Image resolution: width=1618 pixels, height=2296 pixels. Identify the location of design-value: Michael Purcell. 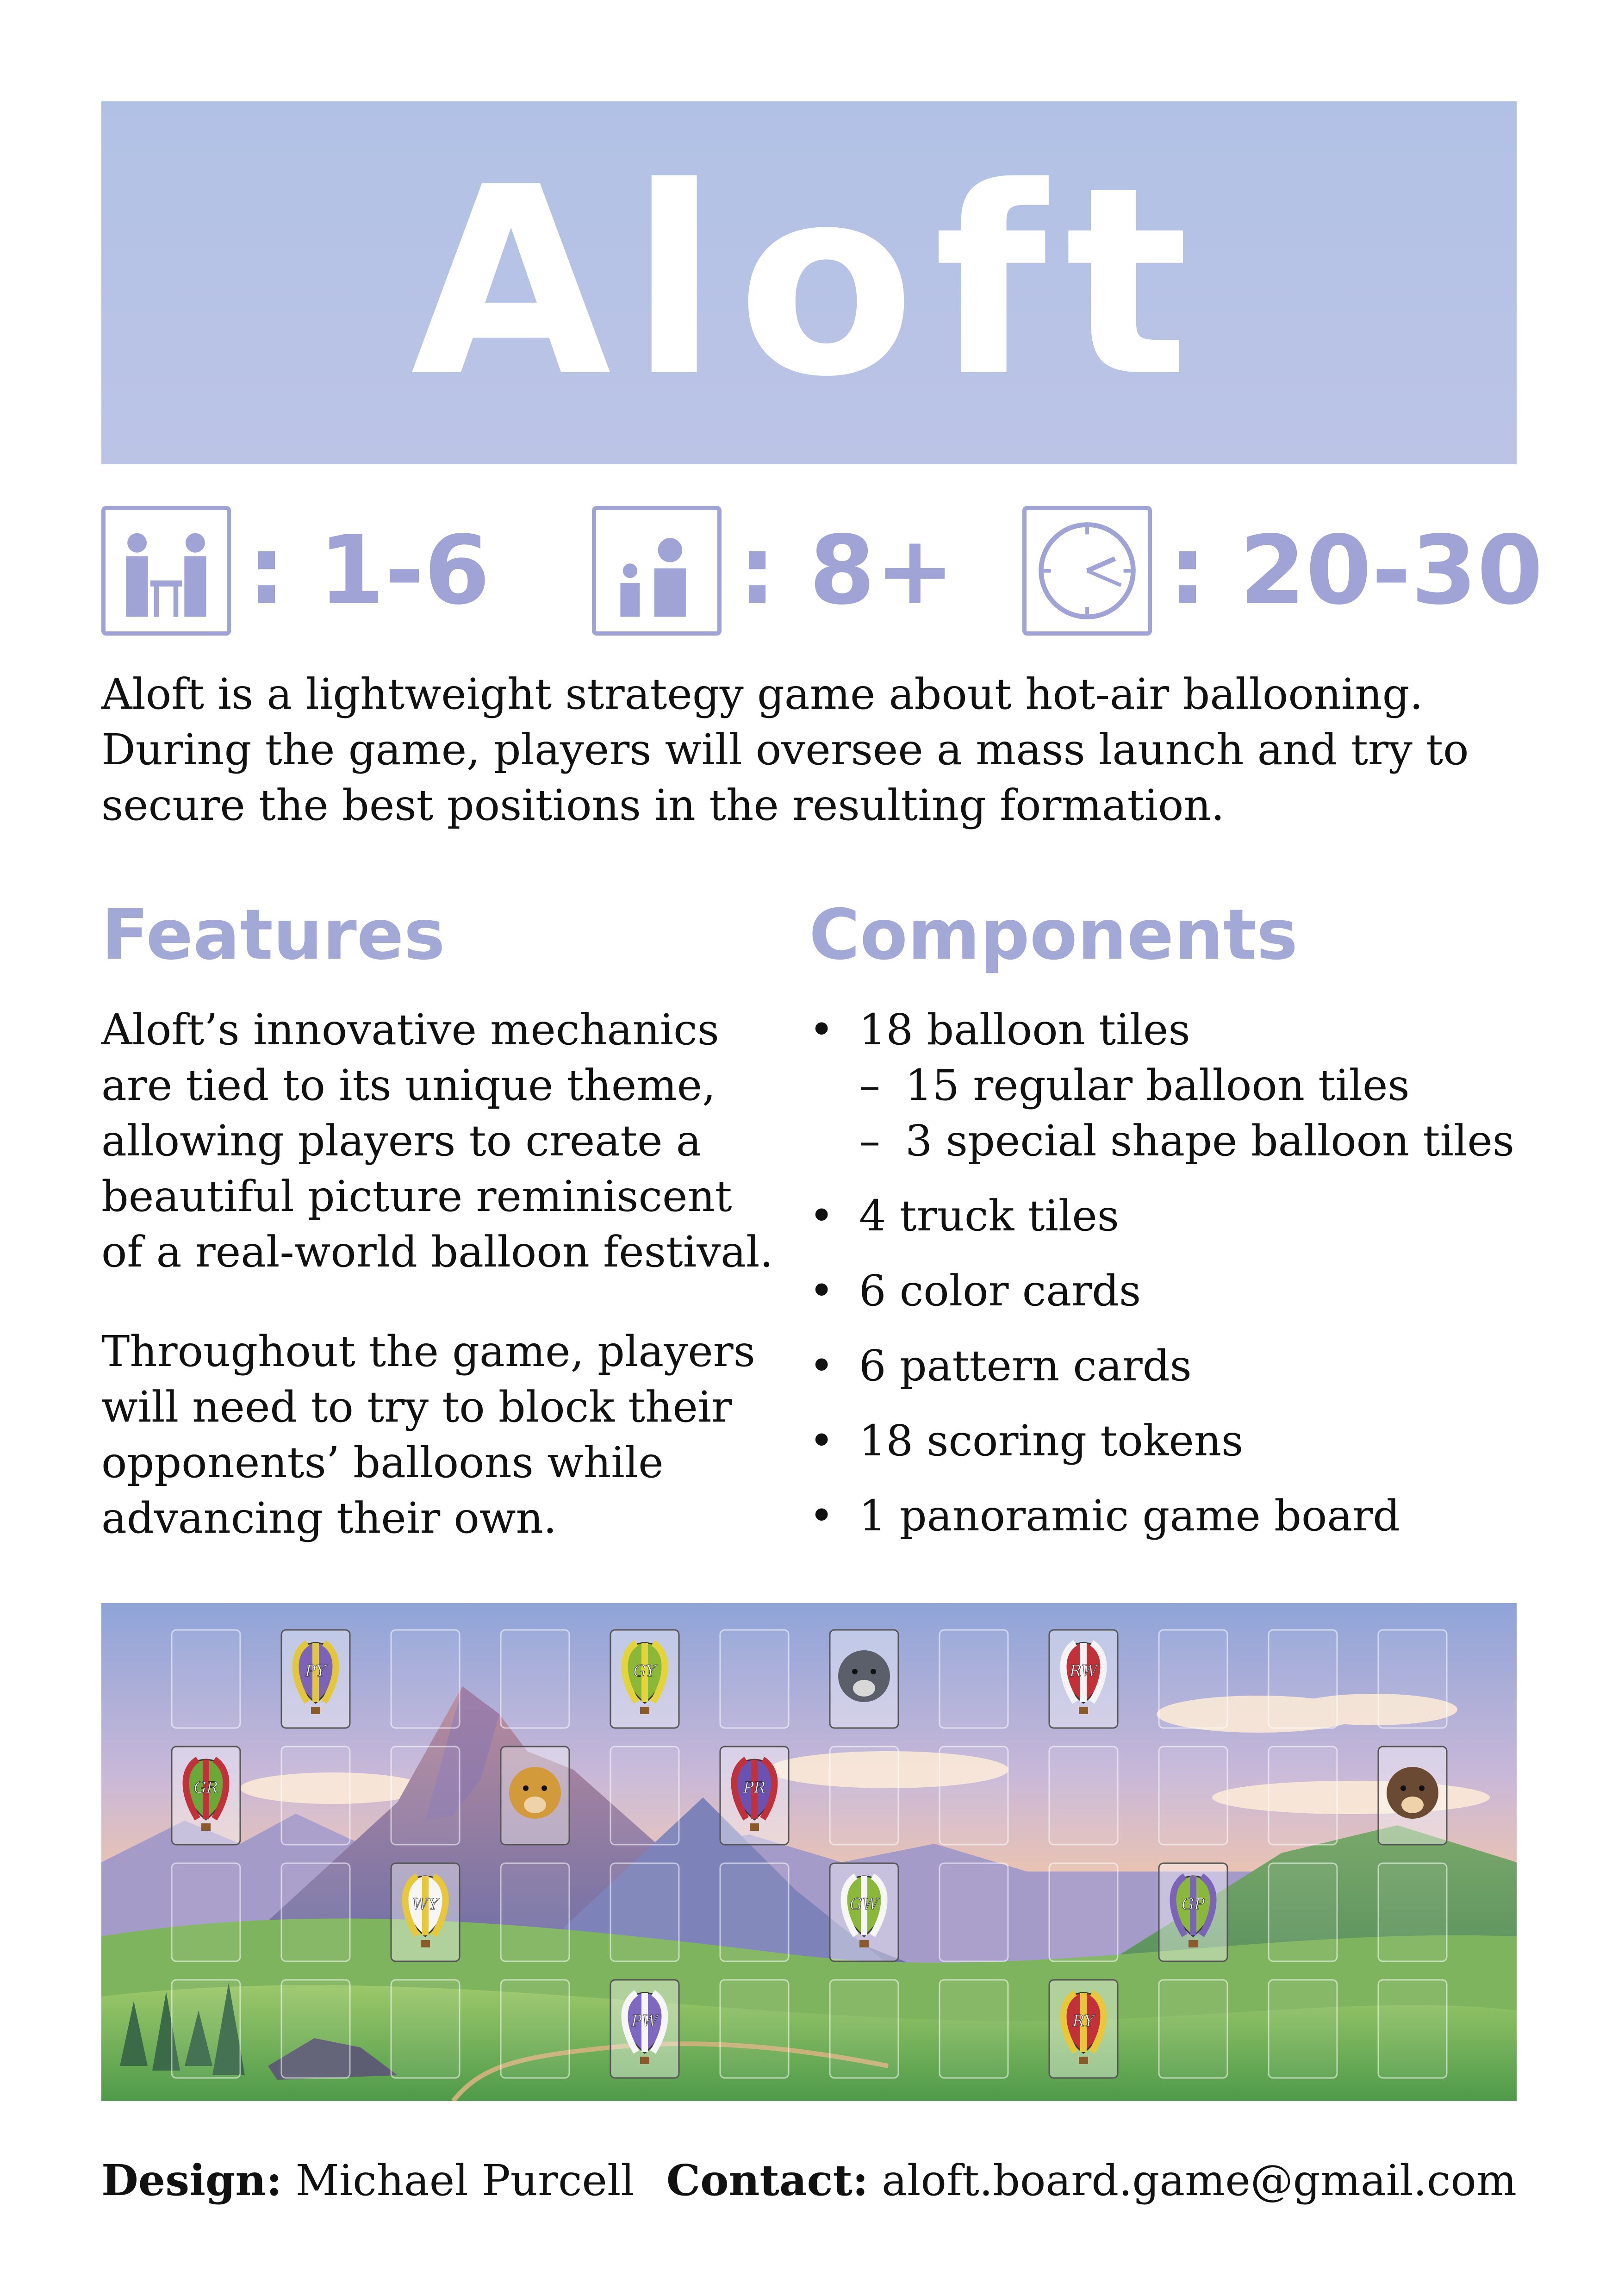
(465, 2180).